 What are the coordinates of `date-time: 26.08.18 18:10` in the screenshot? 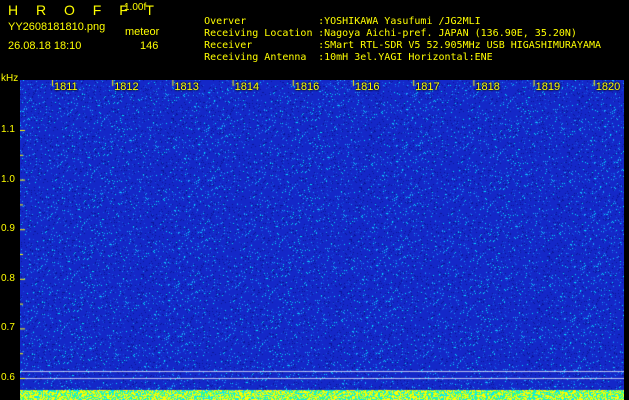 It's located at (45, 46).